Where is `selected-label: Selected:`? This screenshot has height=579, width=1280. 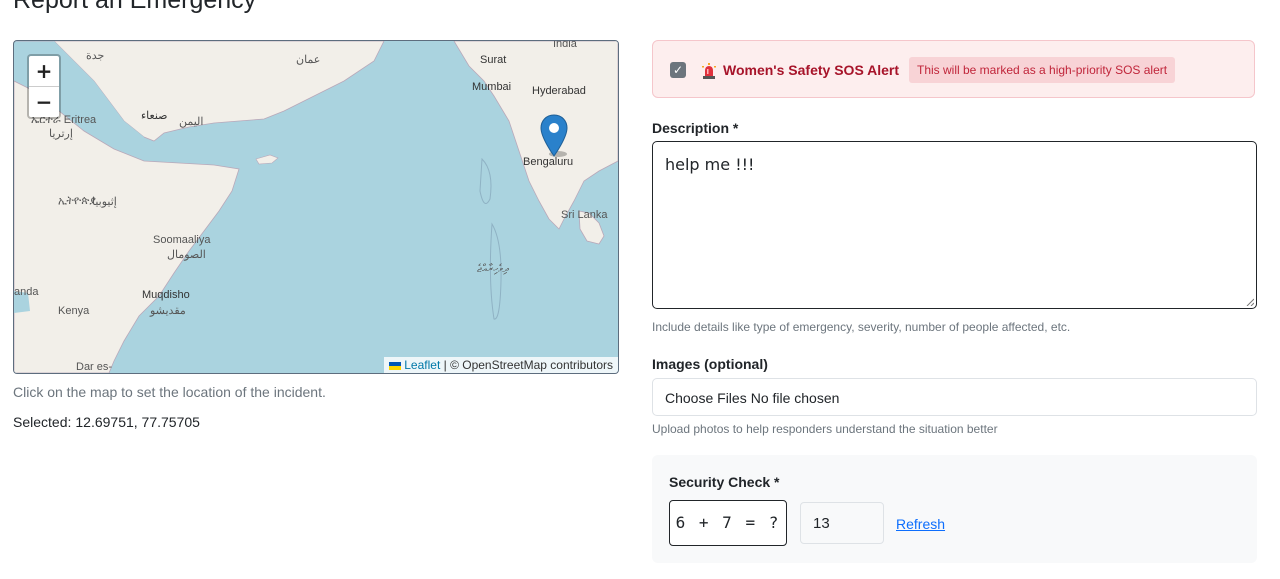 selected-label: Selected: is located at coordinates (42, 422).